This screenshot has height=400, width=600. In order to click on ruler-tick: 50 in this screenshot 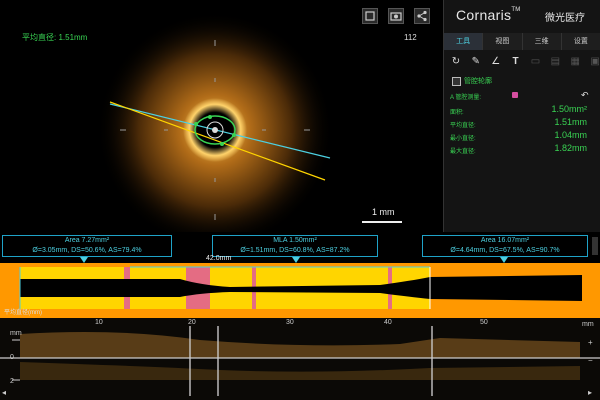, I will do `click(484, 322)`.